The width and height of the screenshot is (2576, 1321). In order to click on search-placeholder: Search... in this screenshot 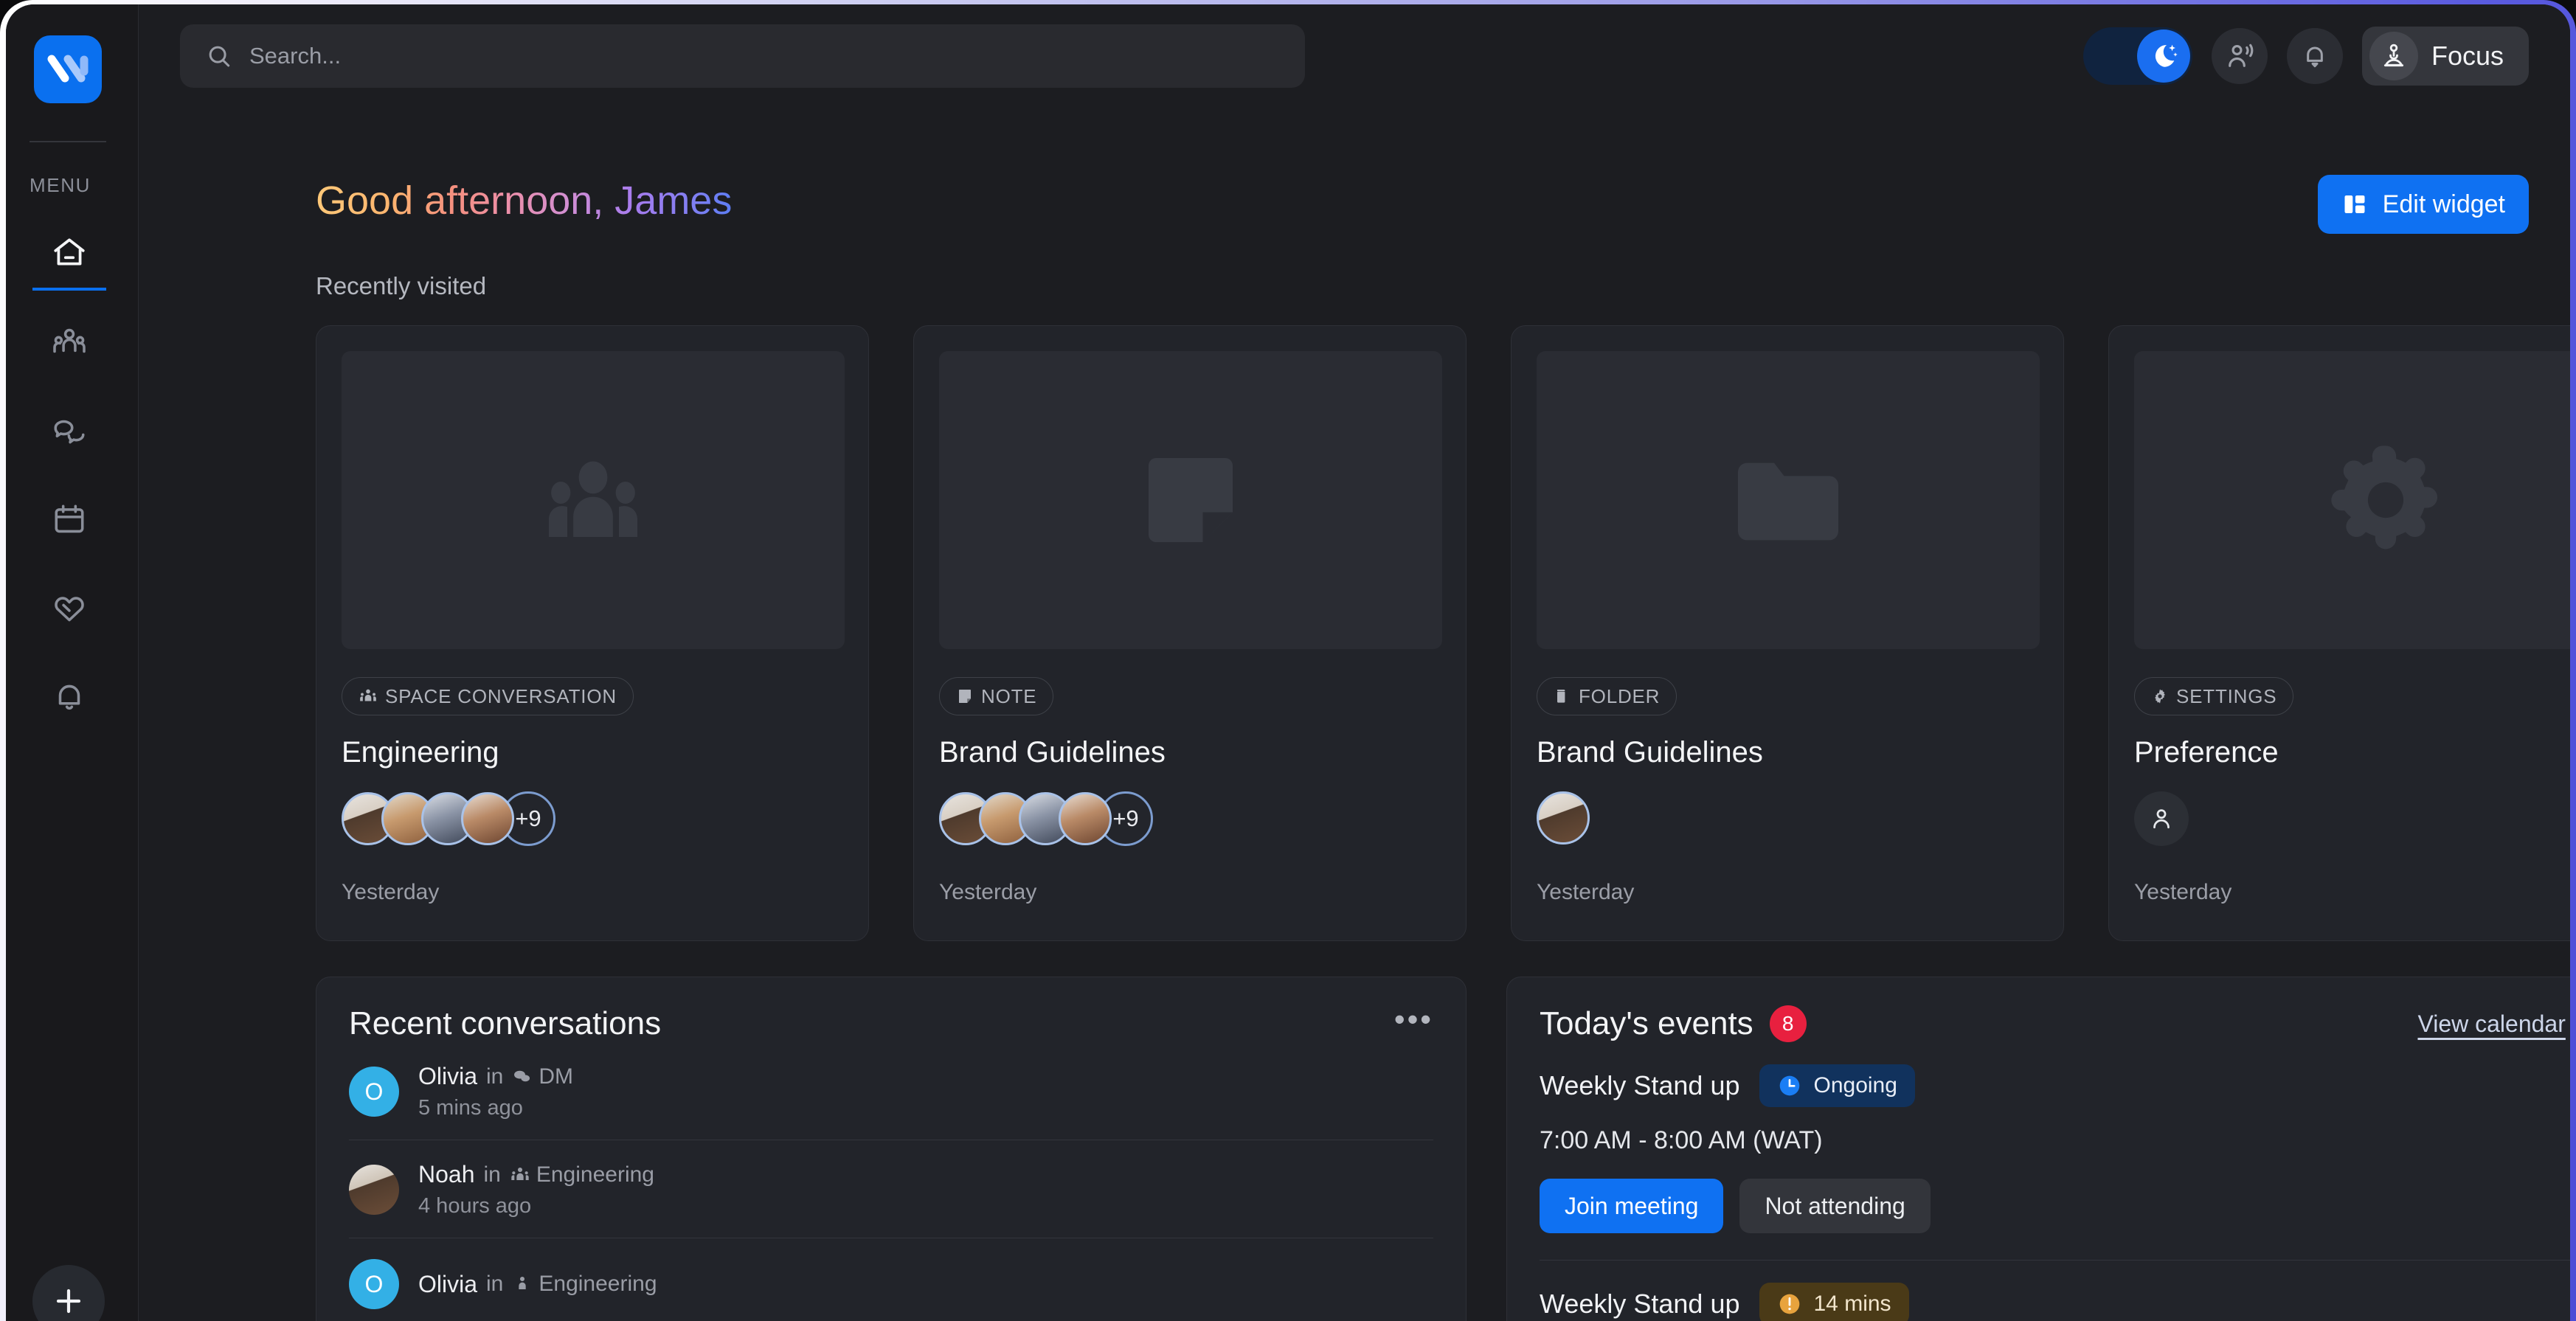, I will do `click(296, 56)`.